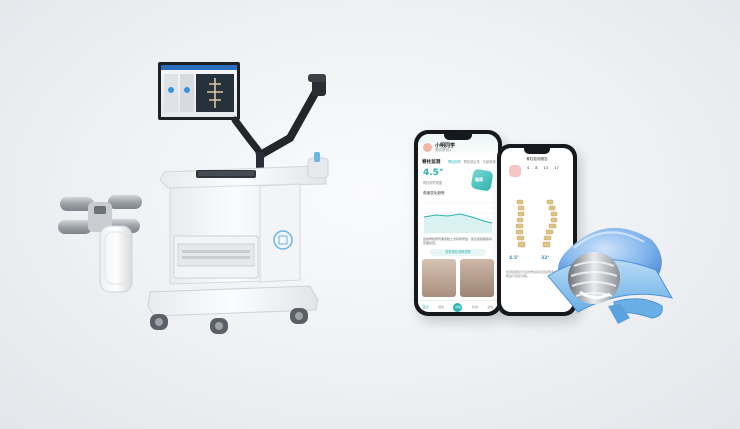  What do you see at coordinates (433, 183) in the screenshot?
I see `angle-desc: 脊柱侧弯角度` at bounding box center [433, 183].